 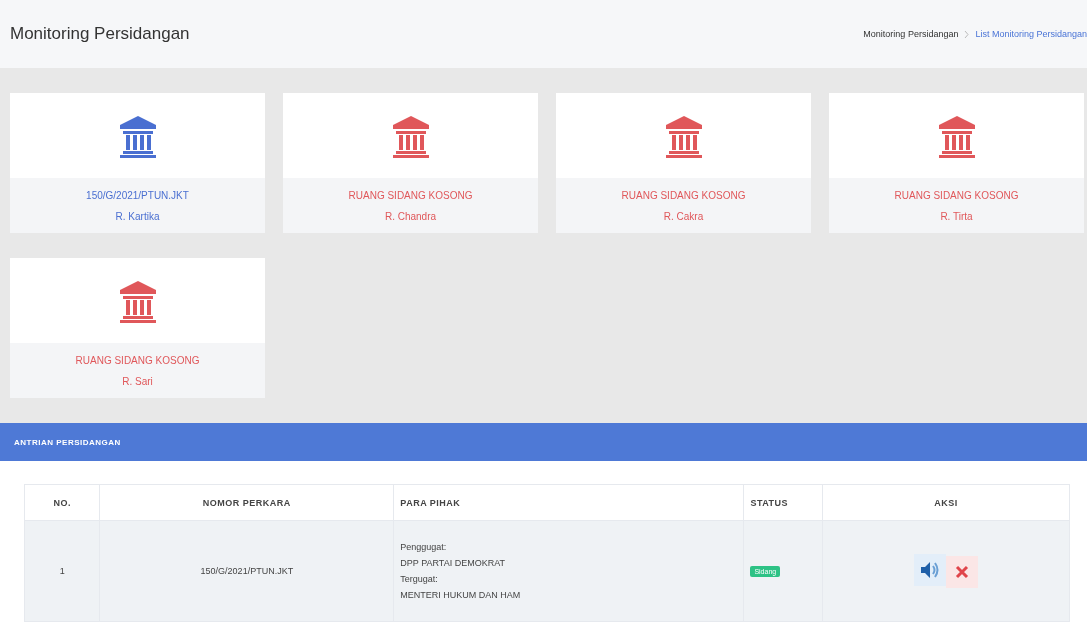 What do you see at coordinates (137, 216) in the screenshot?
I see `room-name: R. Kartika` at bounding box center [137, 216].